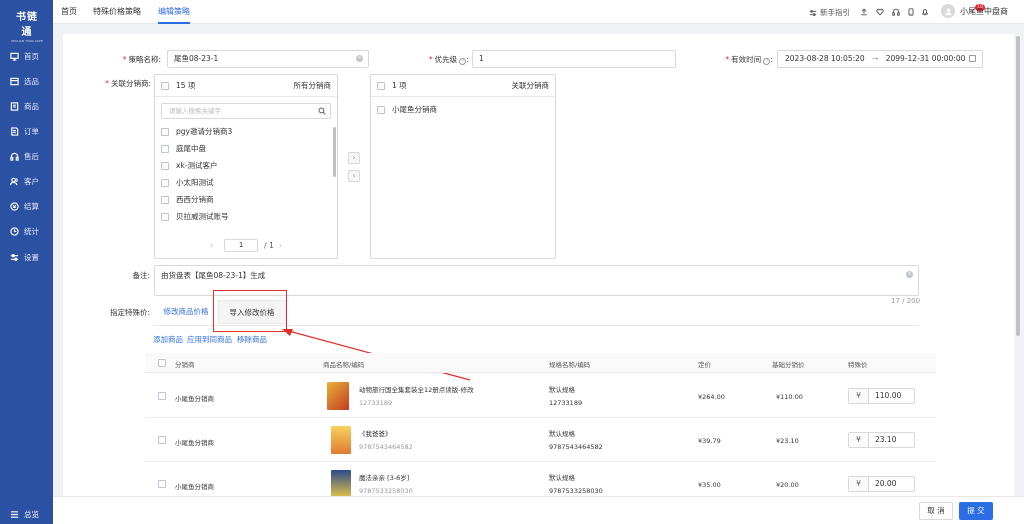 This screenshot has height=524, width=1024. I want to click on chevron-left-icon: ‹, so click(211, 245).